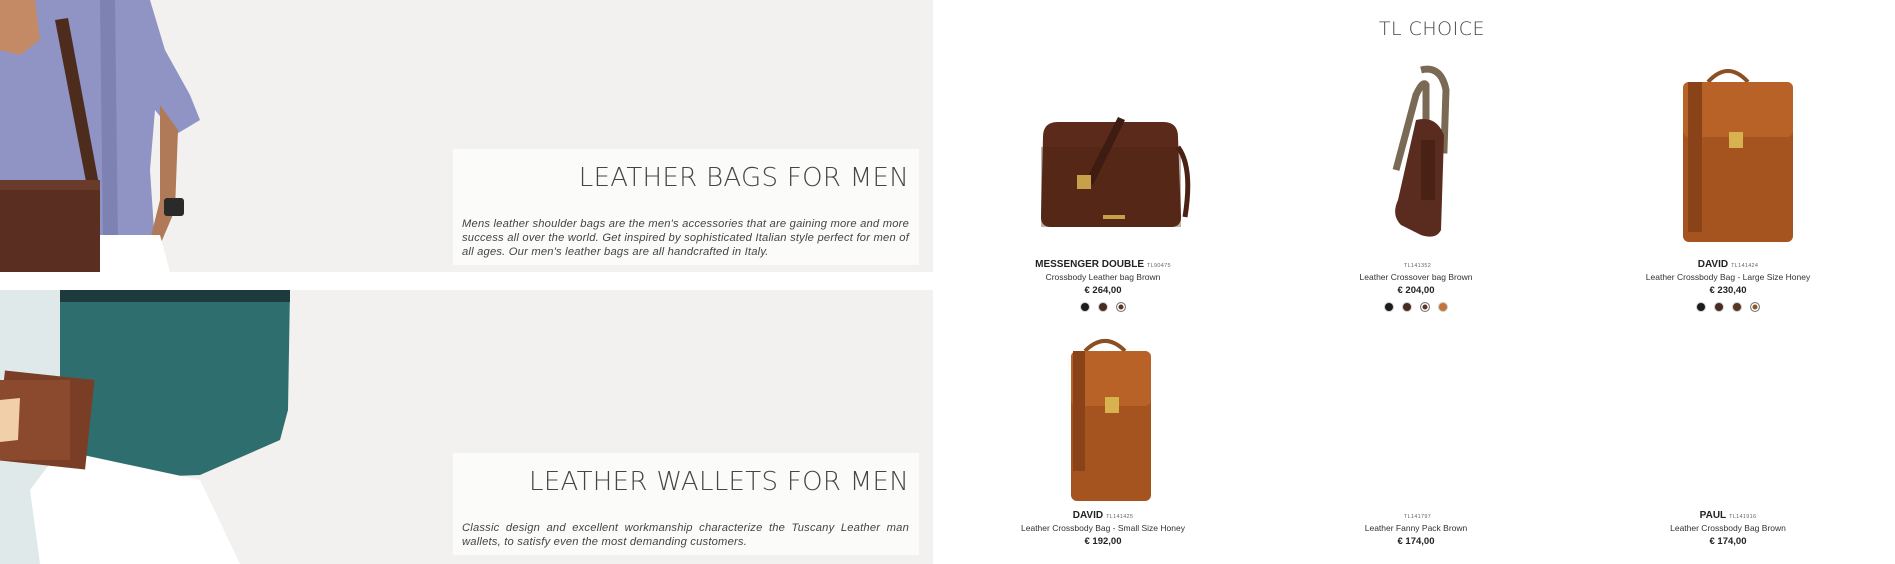  I want to click on product-name: MESSENGER DOUBLE, so click(1090, 264).